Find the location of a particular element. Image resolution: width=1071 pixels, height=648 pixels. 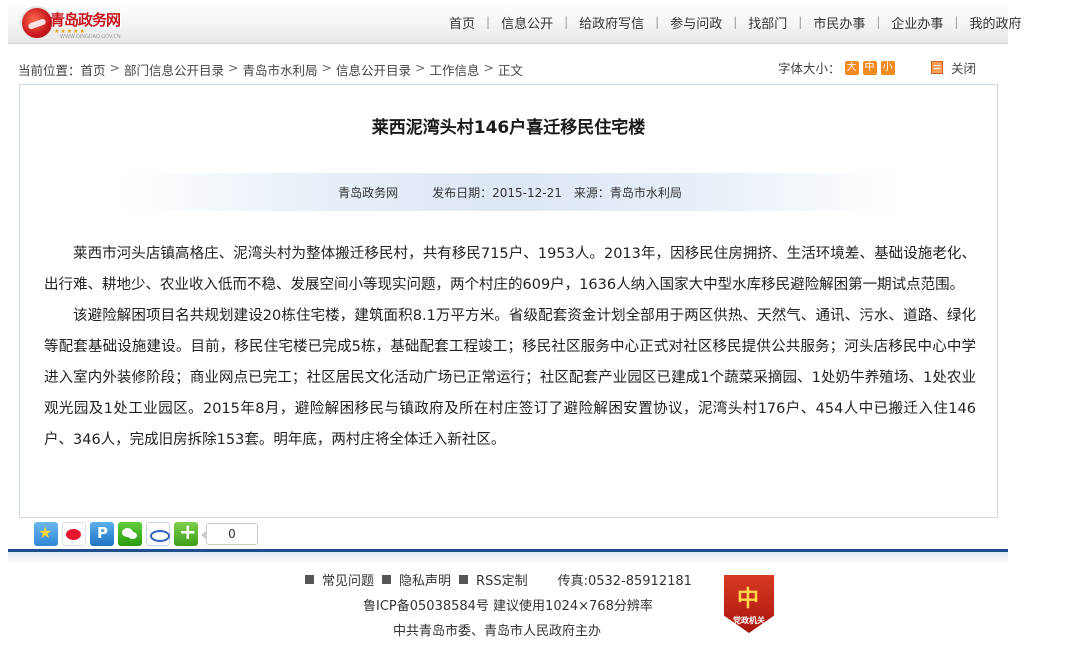

share-bar: 0 is located at coordinates (146, 533).